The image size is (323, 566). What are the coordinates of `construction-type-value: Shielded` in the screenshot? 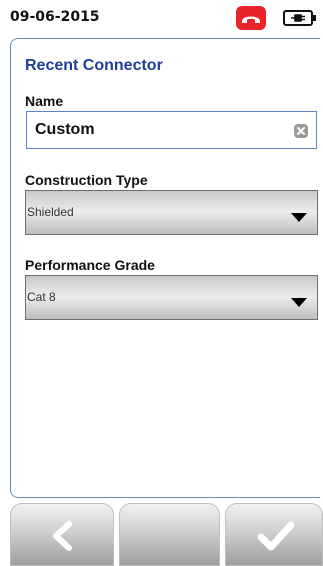 It's located at (50, 212).